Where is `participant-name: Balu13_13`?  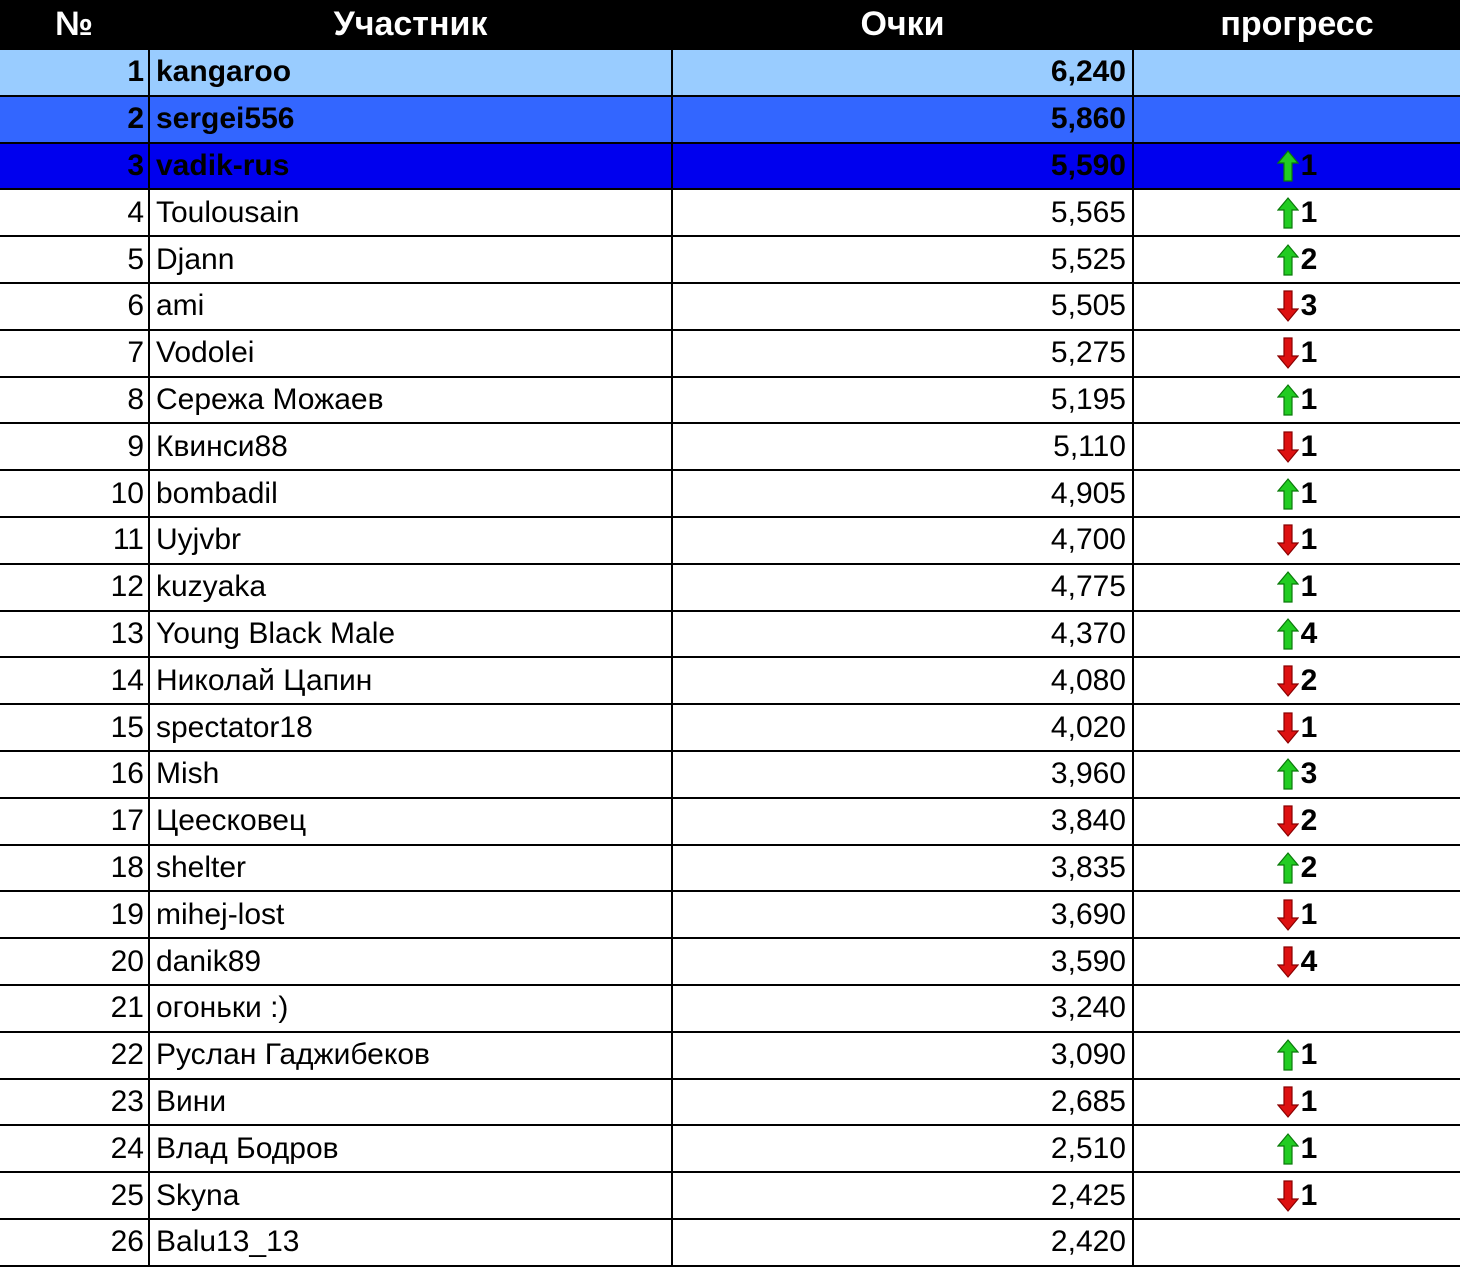
participant-name: Balu13_13 is located at coordinates (411, 1243).